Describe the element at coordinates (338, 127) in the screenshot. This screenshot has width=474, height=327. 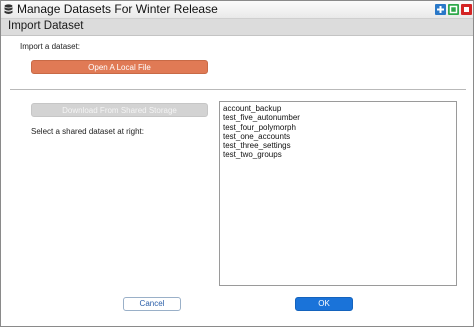
I see `list-item: test_four_polymorph` at that location.